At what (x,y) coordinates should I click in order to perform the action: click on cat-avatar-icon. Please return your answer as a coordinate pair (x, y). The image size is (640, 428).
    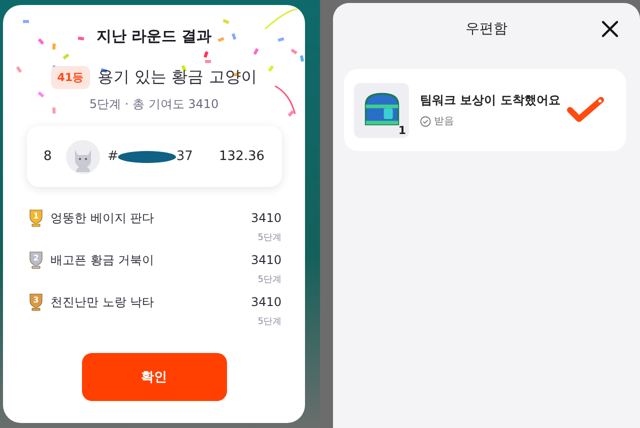
    Looking at the image, I should click on (83, 157).